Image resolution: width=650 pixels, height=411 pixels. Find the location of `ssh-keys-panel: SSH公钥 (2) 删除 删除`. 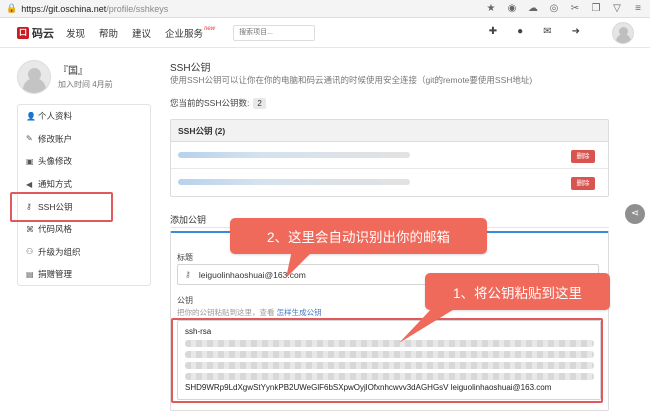

ssh-keys-panel: SSH公钥 (2) 删除 删除 is located at coordinates (389, 158).